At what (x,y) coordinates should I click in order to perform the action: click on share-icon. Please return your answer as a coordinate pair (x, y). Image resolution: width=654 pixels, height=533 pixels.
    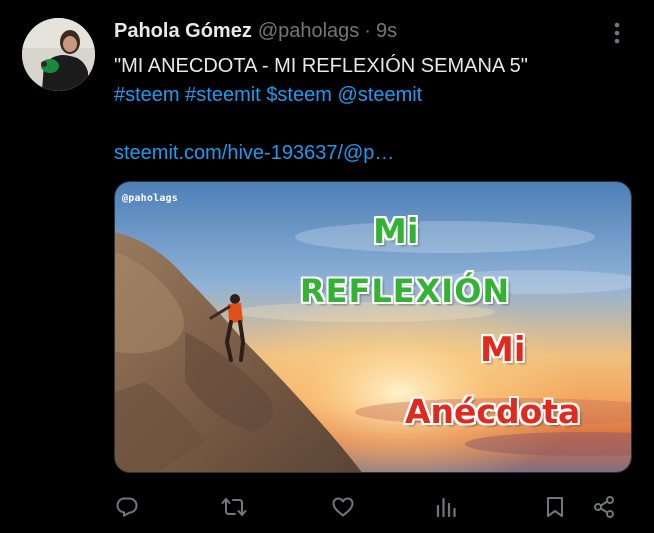
    Looking at the image, I should click on (604, 507).